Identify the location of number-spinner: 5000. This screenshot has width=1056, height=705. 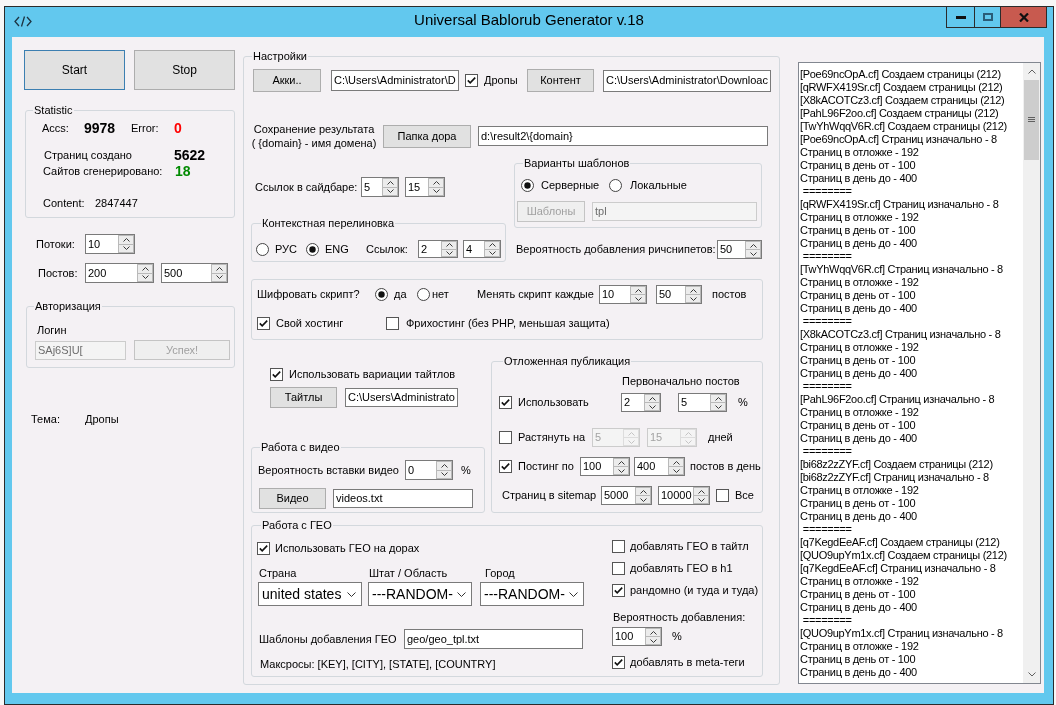
(626, 495).